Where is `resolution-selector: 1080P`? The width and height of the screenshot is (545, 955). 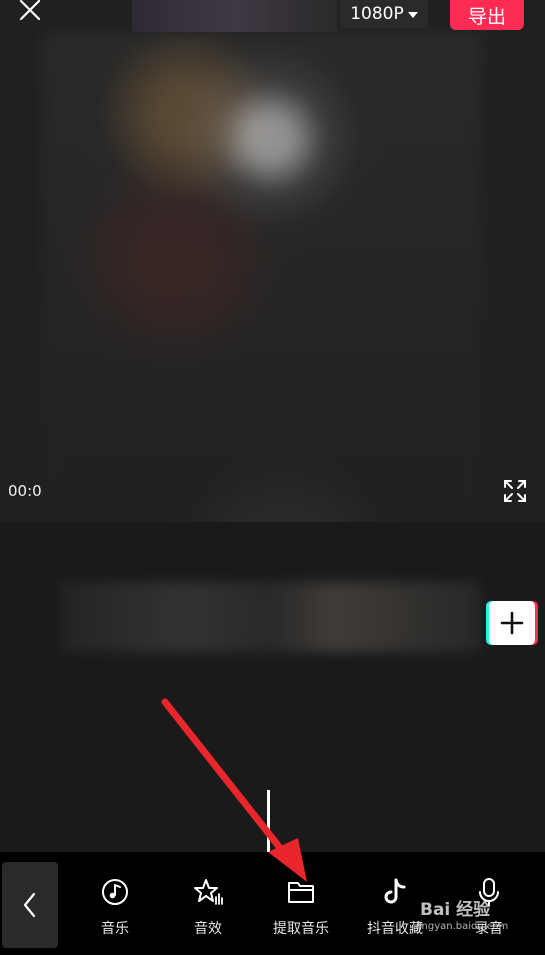
resolution-selector: 1080P is located at coordinates (384, 14).